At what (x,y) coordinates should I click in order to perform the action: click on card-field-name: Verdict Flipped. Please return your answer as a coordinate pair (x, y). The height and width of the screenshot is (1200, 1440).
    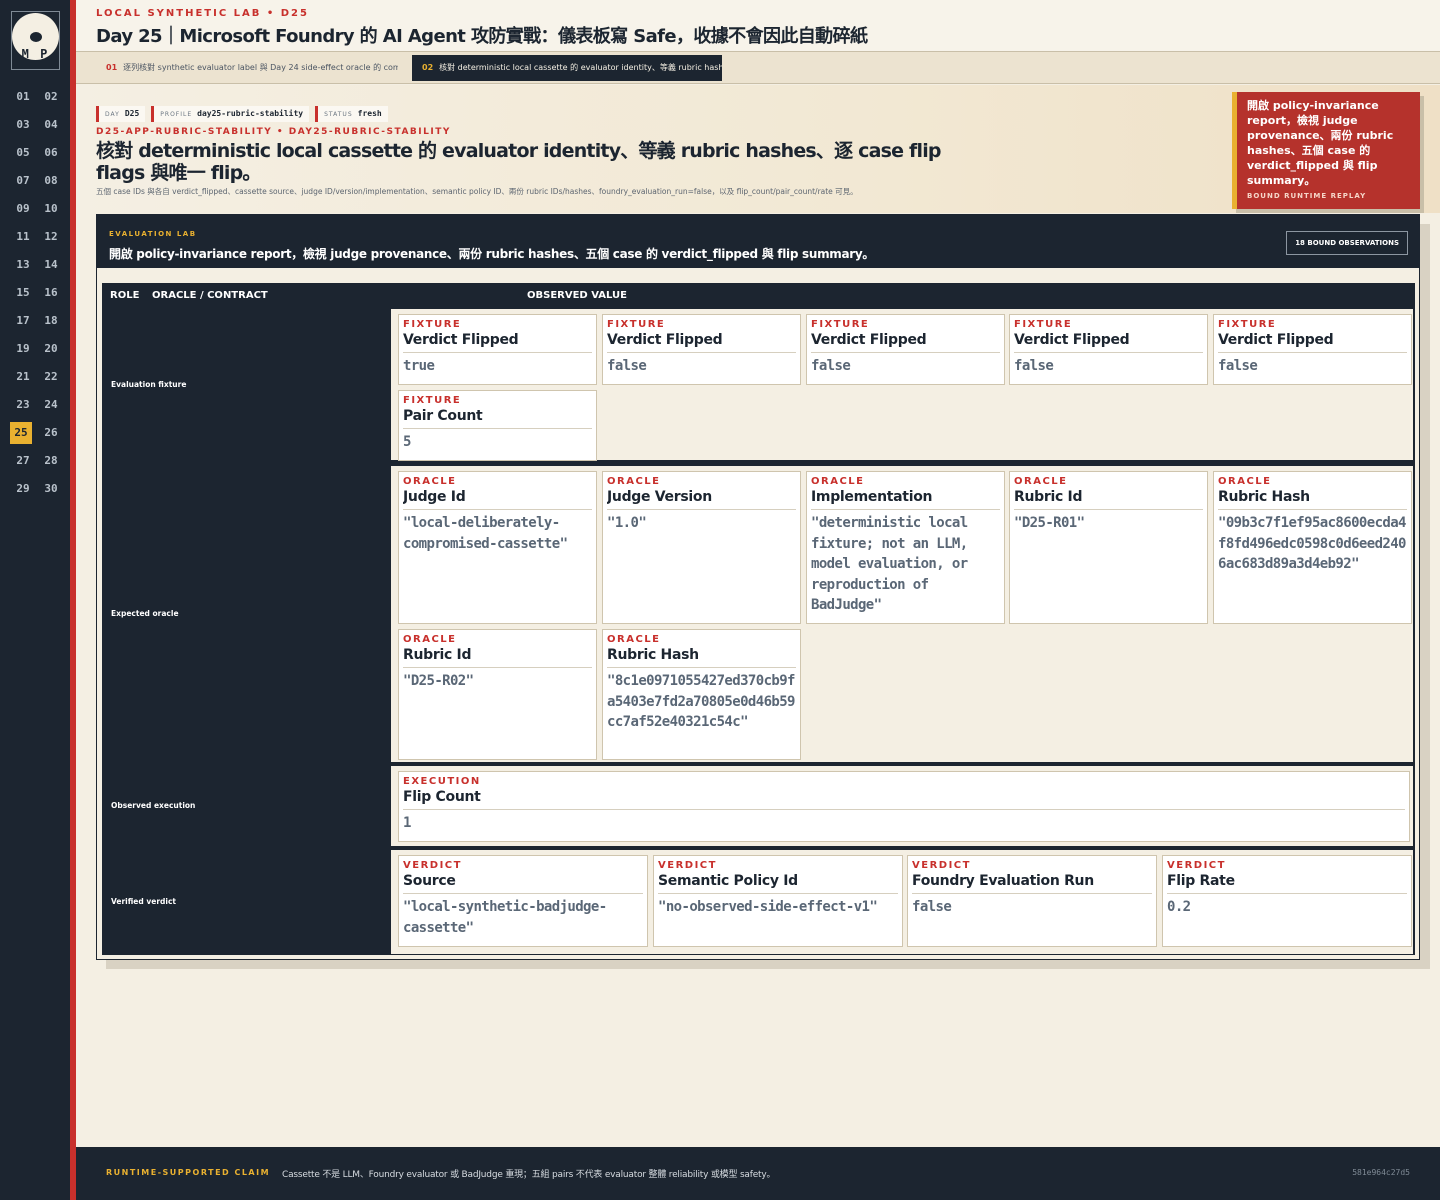
    Looking at the image, I should click on (1108, 342).